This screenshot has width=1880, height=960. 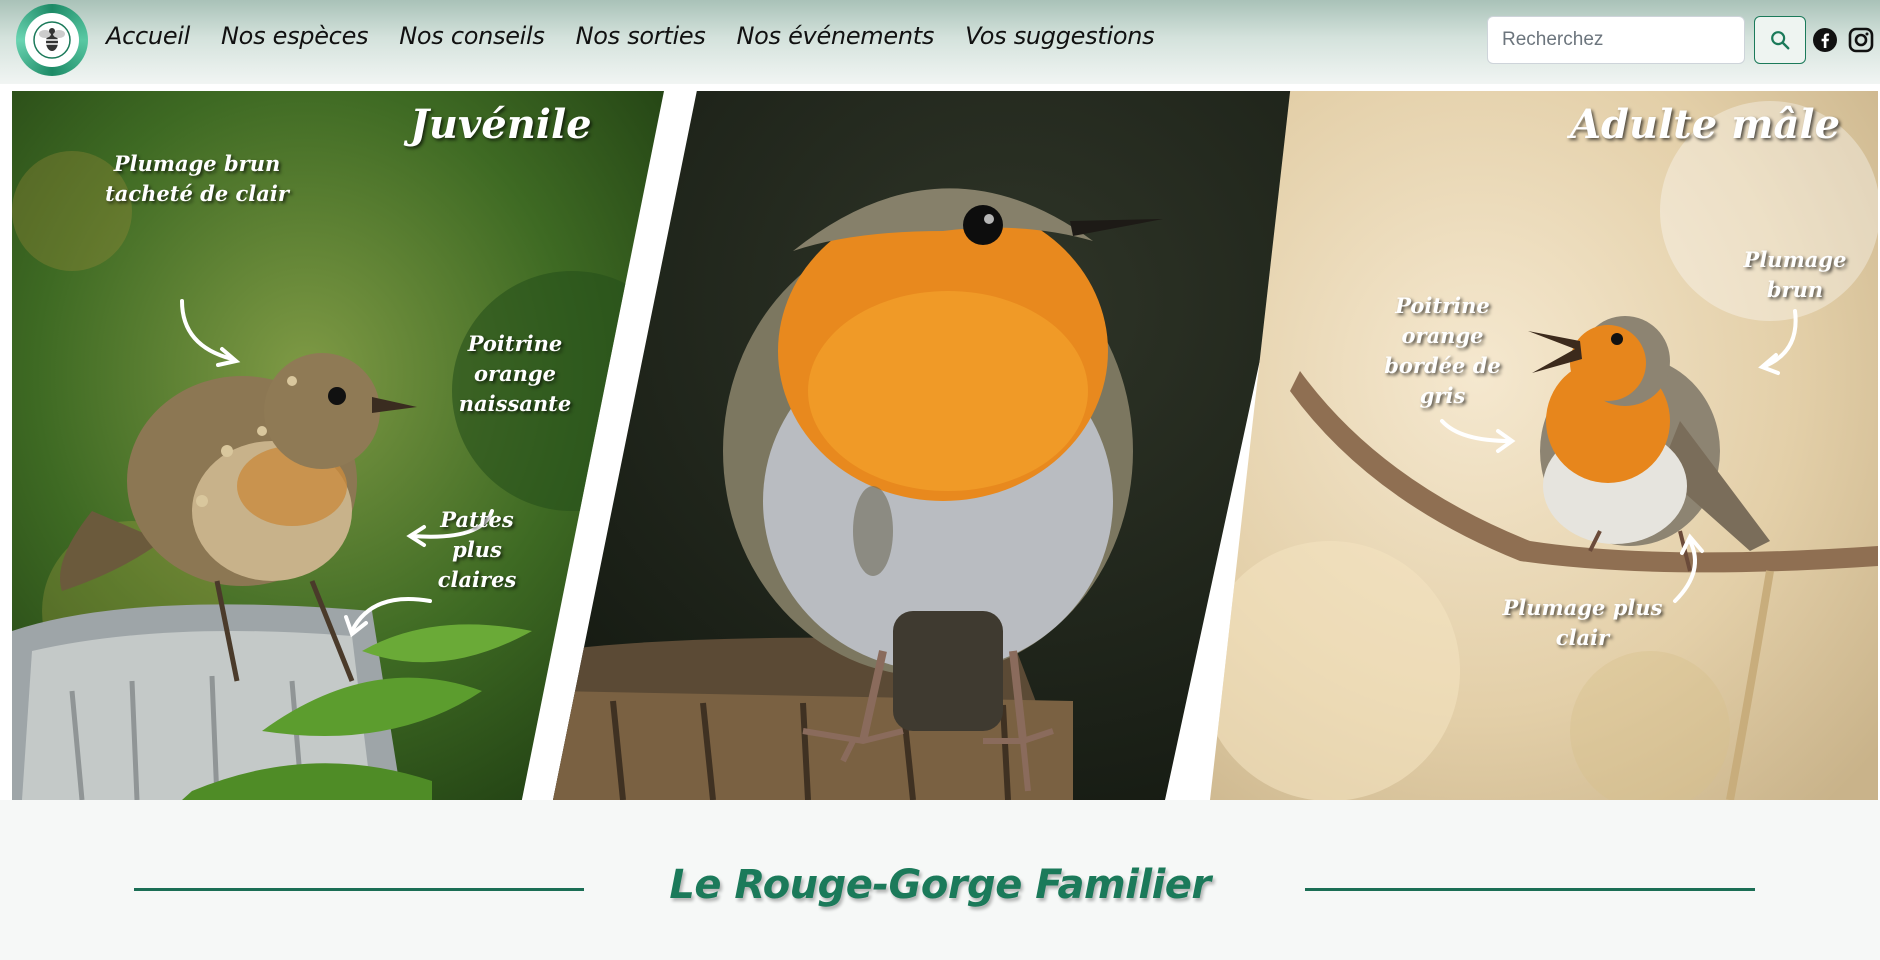 I want to click on adult-label-plumage: Plumage brun, so click(x=1795, y=274).